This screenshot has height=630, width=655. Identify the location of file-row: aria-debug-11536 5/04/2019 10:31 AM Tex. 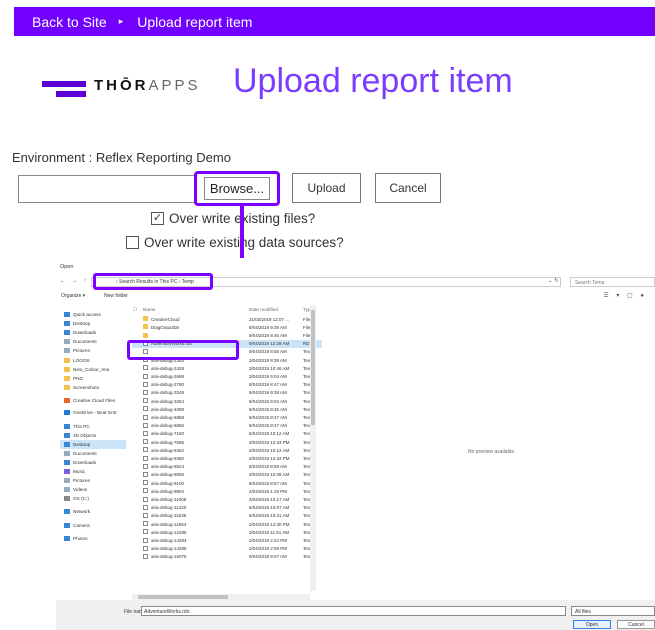
(227, 516).